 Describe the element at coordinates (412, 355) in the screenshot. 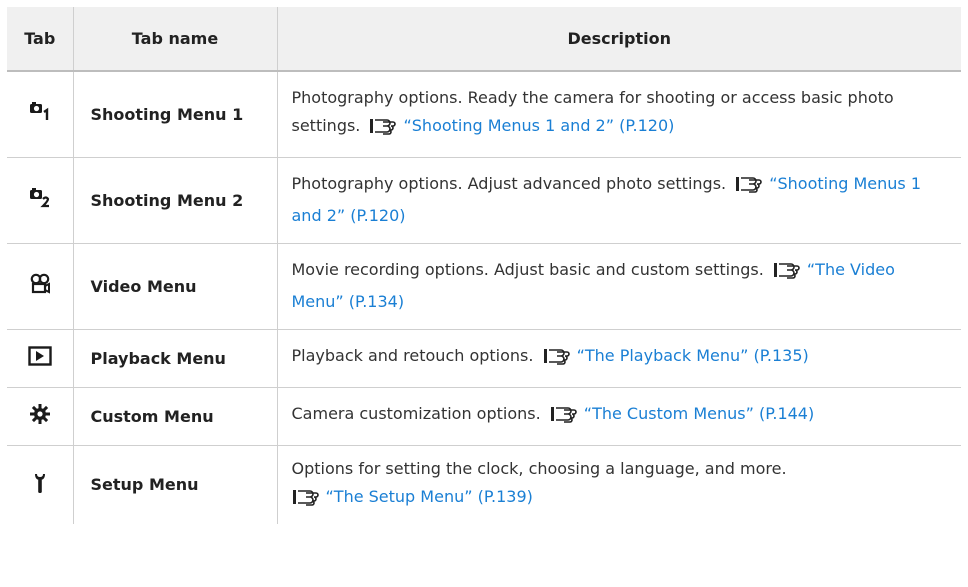

I see `description-text: Playback and retouch options.` at that location.